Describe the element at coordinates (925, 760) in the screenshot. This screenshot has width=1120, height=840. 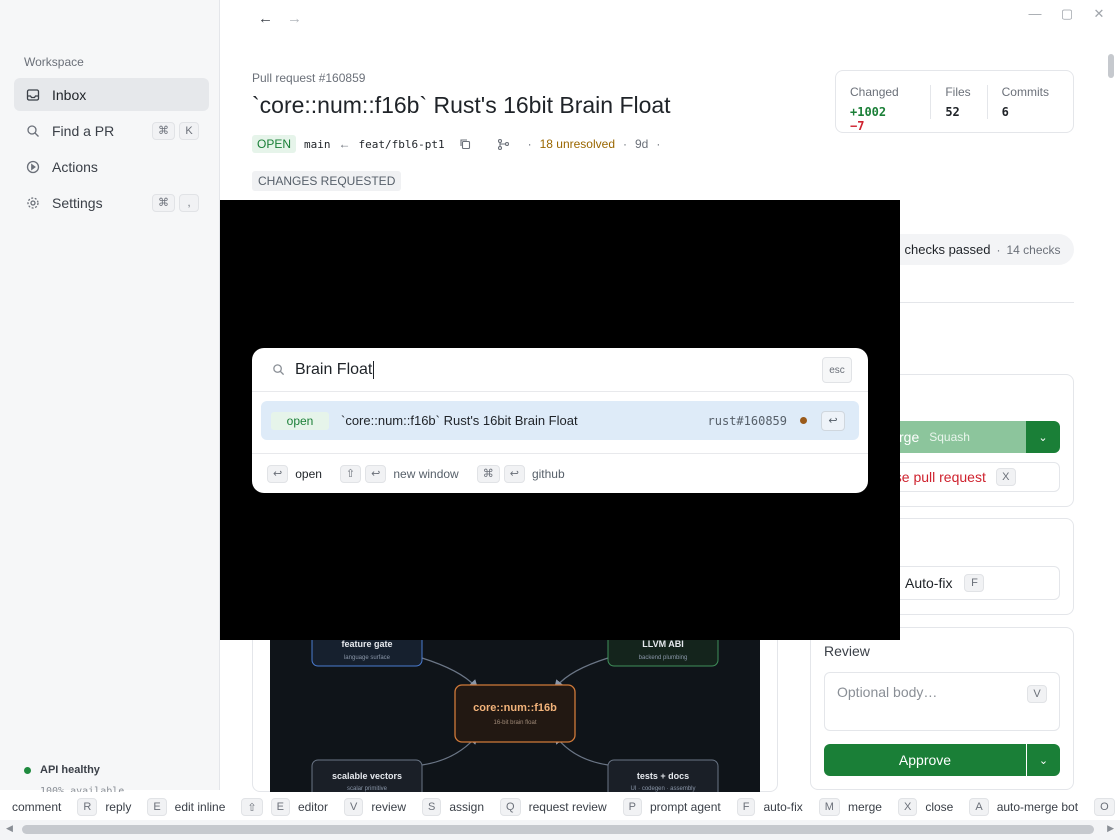
I see `approve-button: Approve` at that location.